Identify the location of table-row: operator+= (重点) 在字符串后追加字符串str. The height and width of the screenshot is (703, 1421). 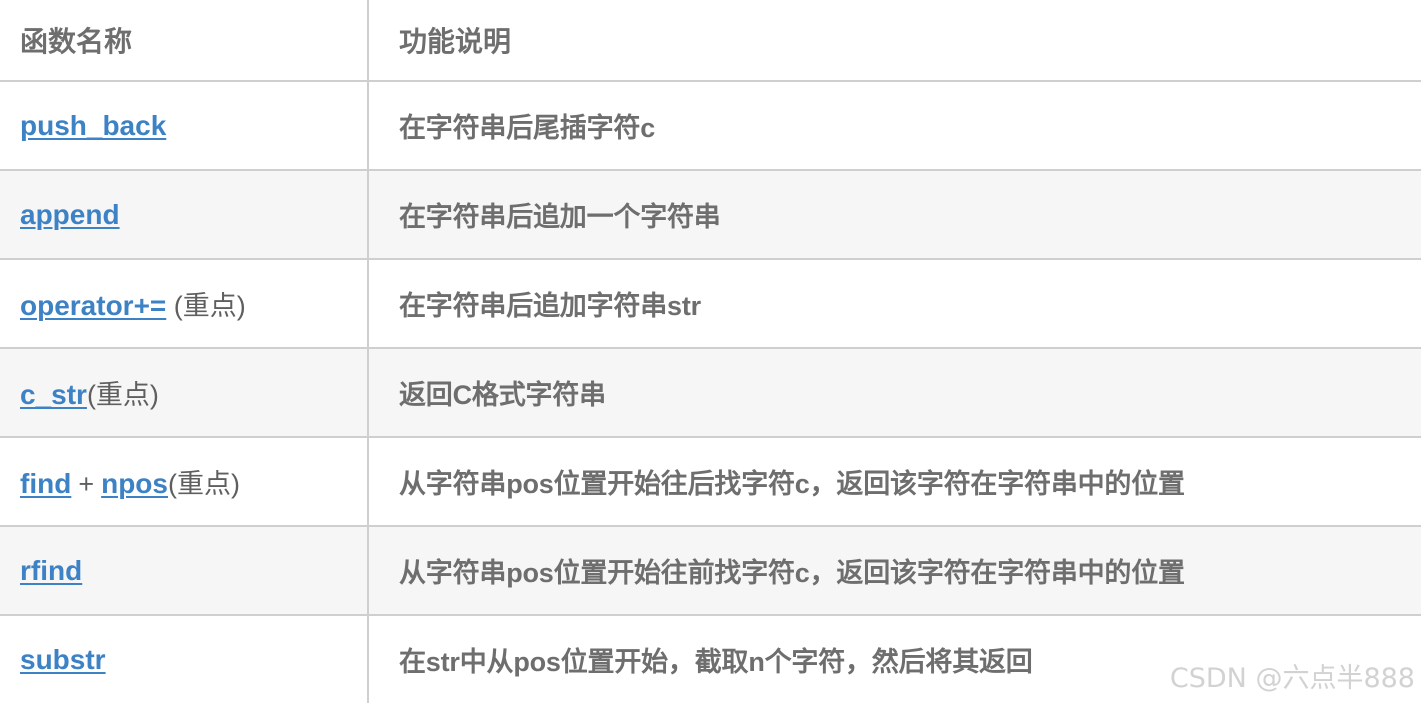
(710, 304).